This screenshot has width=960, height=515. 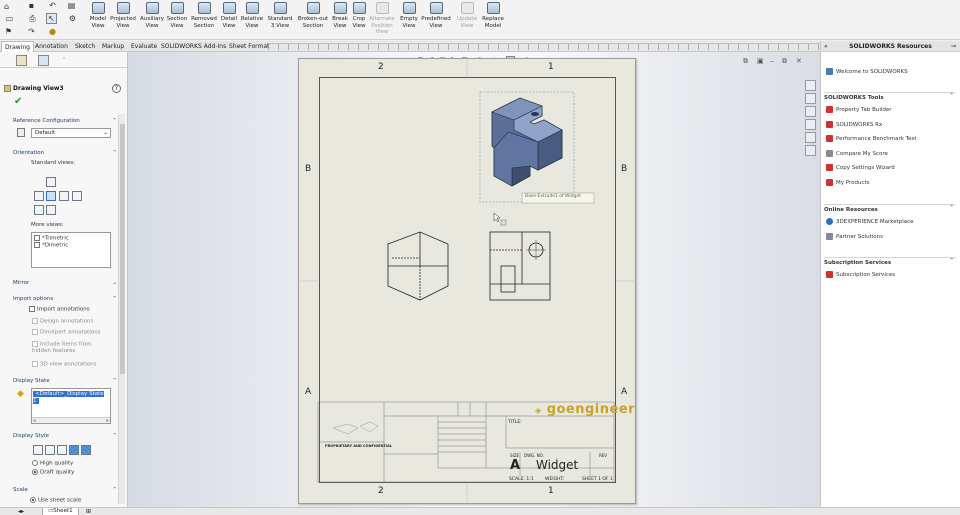 I want to click on rebuild-icon: ⚑, so click(x=8, y=31).